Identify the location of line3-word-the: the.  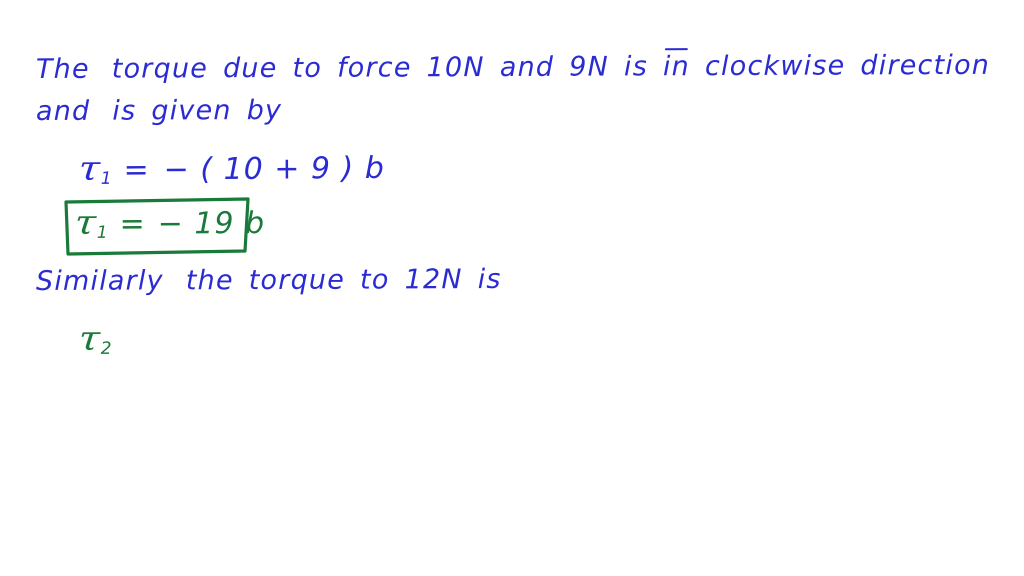
(209, 281).